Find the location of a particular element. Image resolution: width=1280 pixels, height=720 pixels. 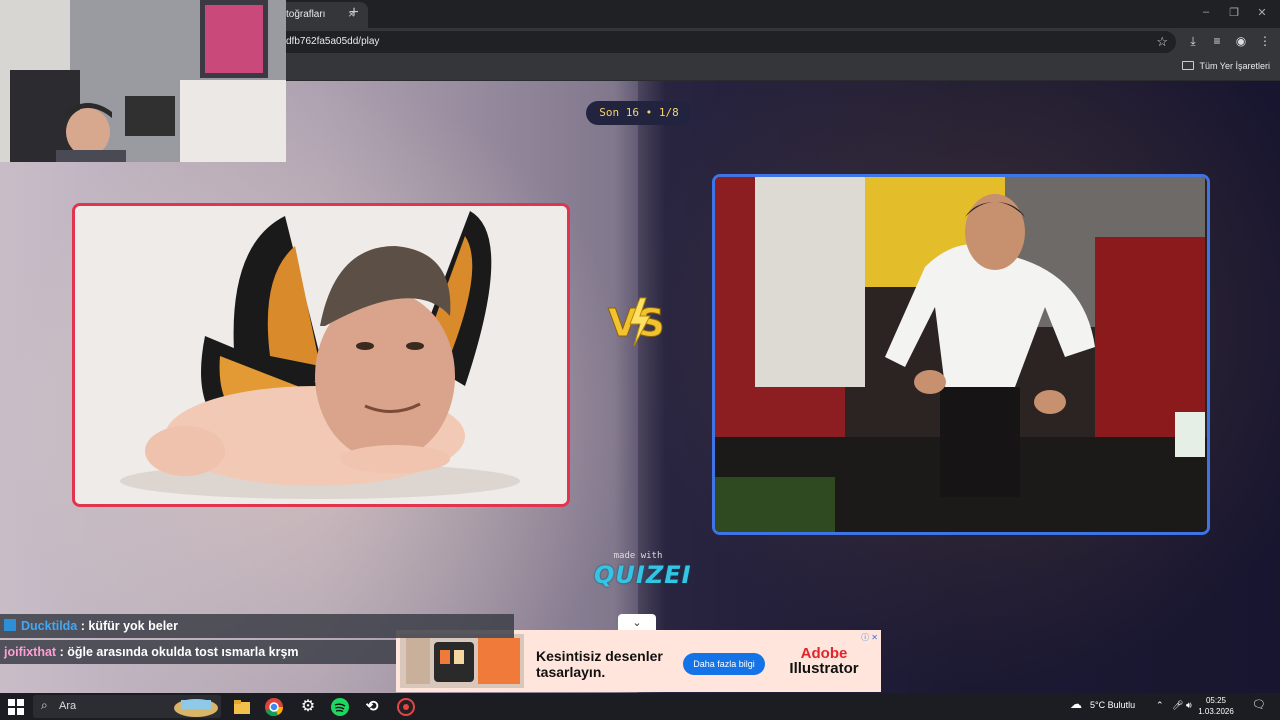

download-icon: ⤓ is located at coordinates (1193, 41).